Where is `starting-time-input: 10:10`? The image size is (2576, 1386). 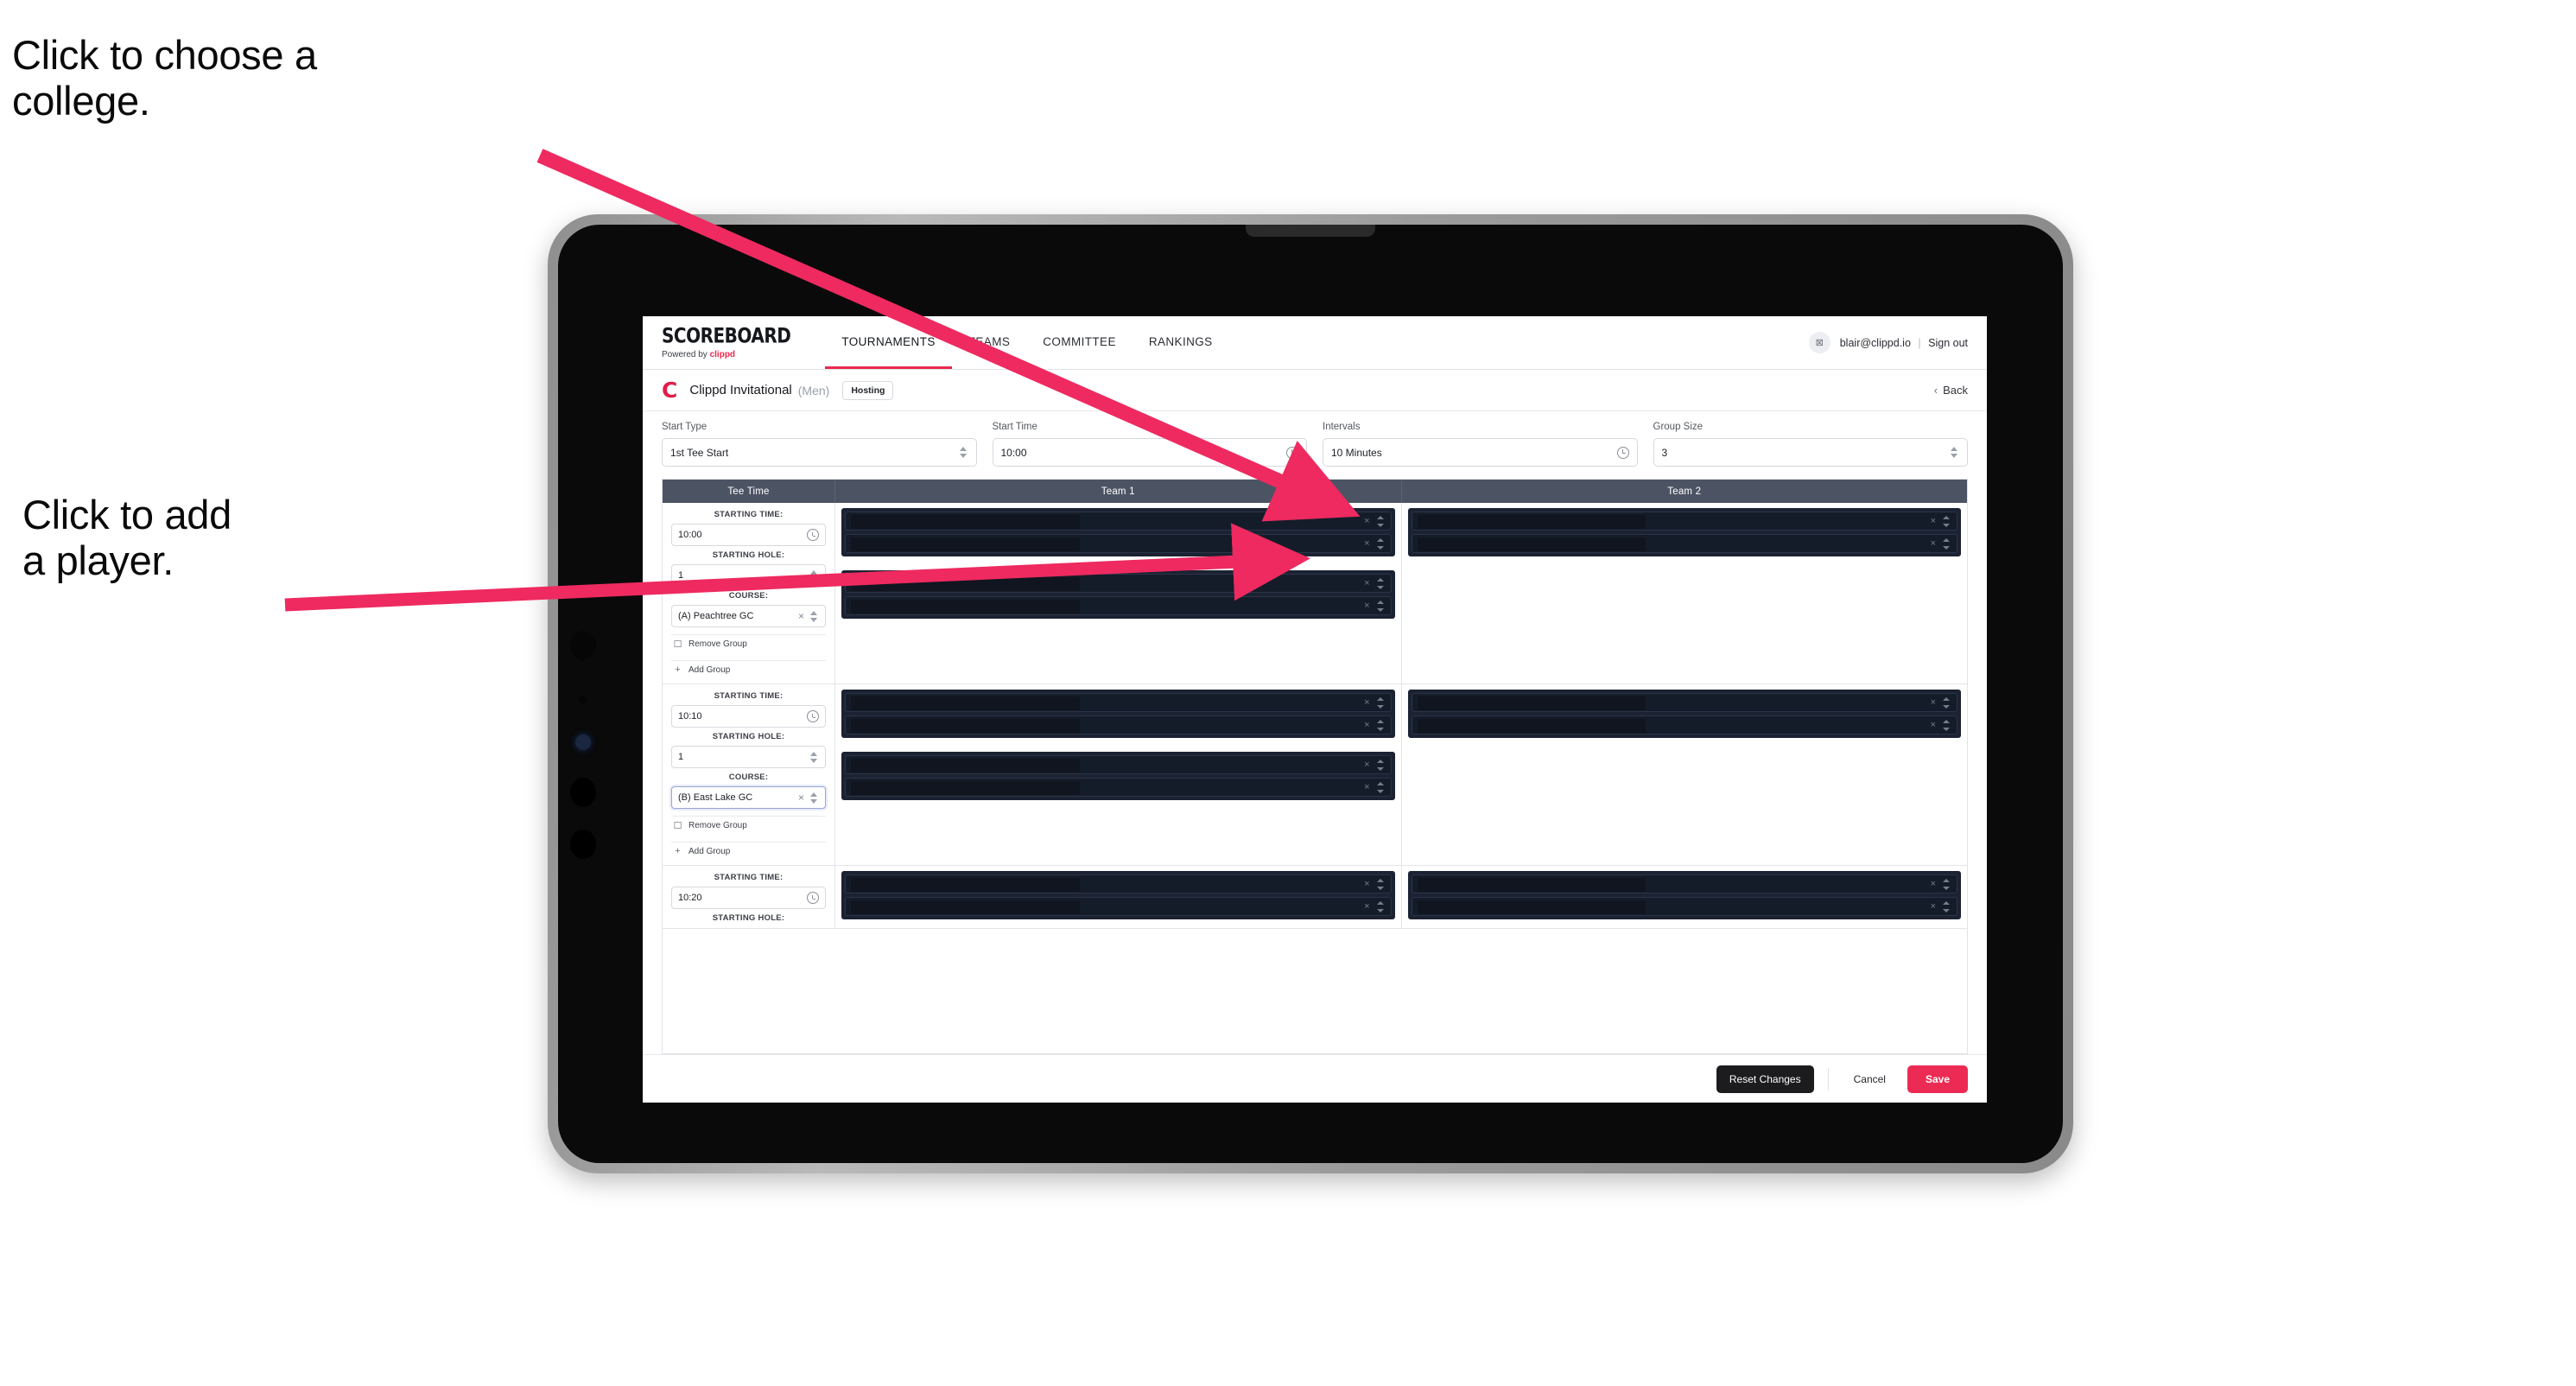 starting-time-input: 10:10 is located at coordinates (748, 716).